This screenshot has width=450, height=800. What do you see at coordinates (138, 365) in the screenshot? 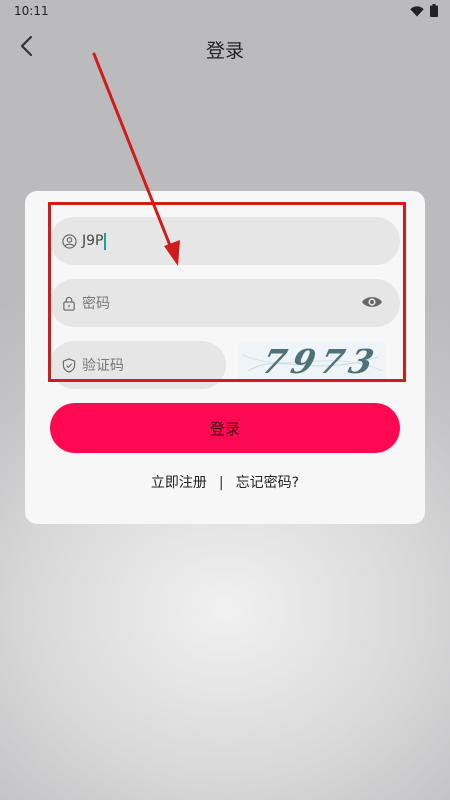
I see `captcha-field: 验证码` at bounding box center [138, 365].